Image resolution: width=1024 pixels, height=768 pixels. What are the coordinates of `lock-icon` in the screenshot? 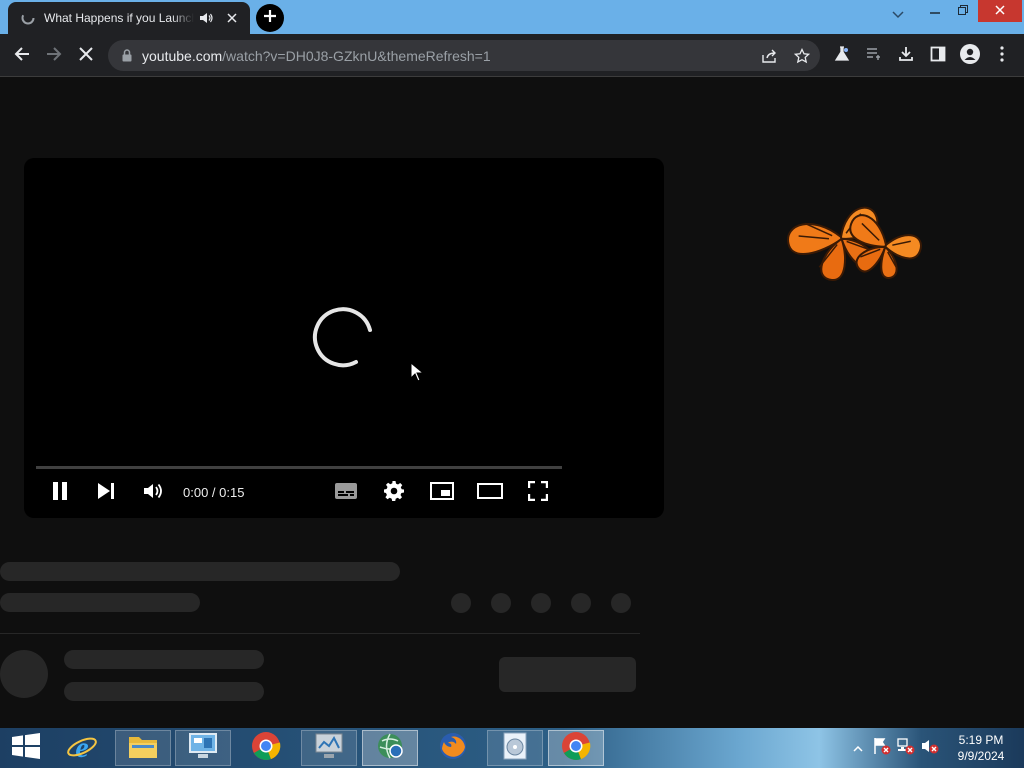 It's located at (127, 56).